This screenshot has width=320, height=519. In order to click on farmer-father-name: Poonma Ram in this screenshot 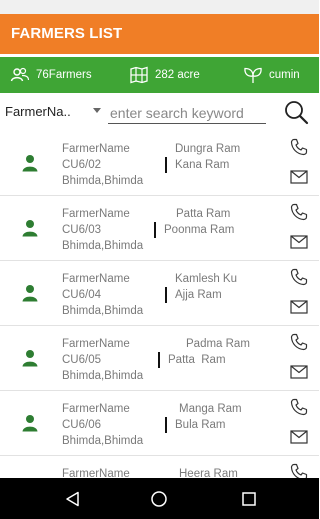, I will do `click(199, 230)`.